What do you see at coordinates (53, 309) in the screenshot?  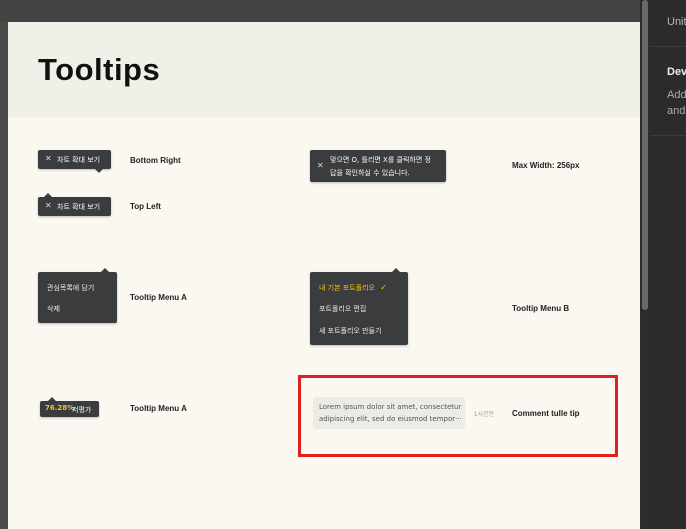 I see `menu-item-delete: 삭제` at bounding box center [53, 309].